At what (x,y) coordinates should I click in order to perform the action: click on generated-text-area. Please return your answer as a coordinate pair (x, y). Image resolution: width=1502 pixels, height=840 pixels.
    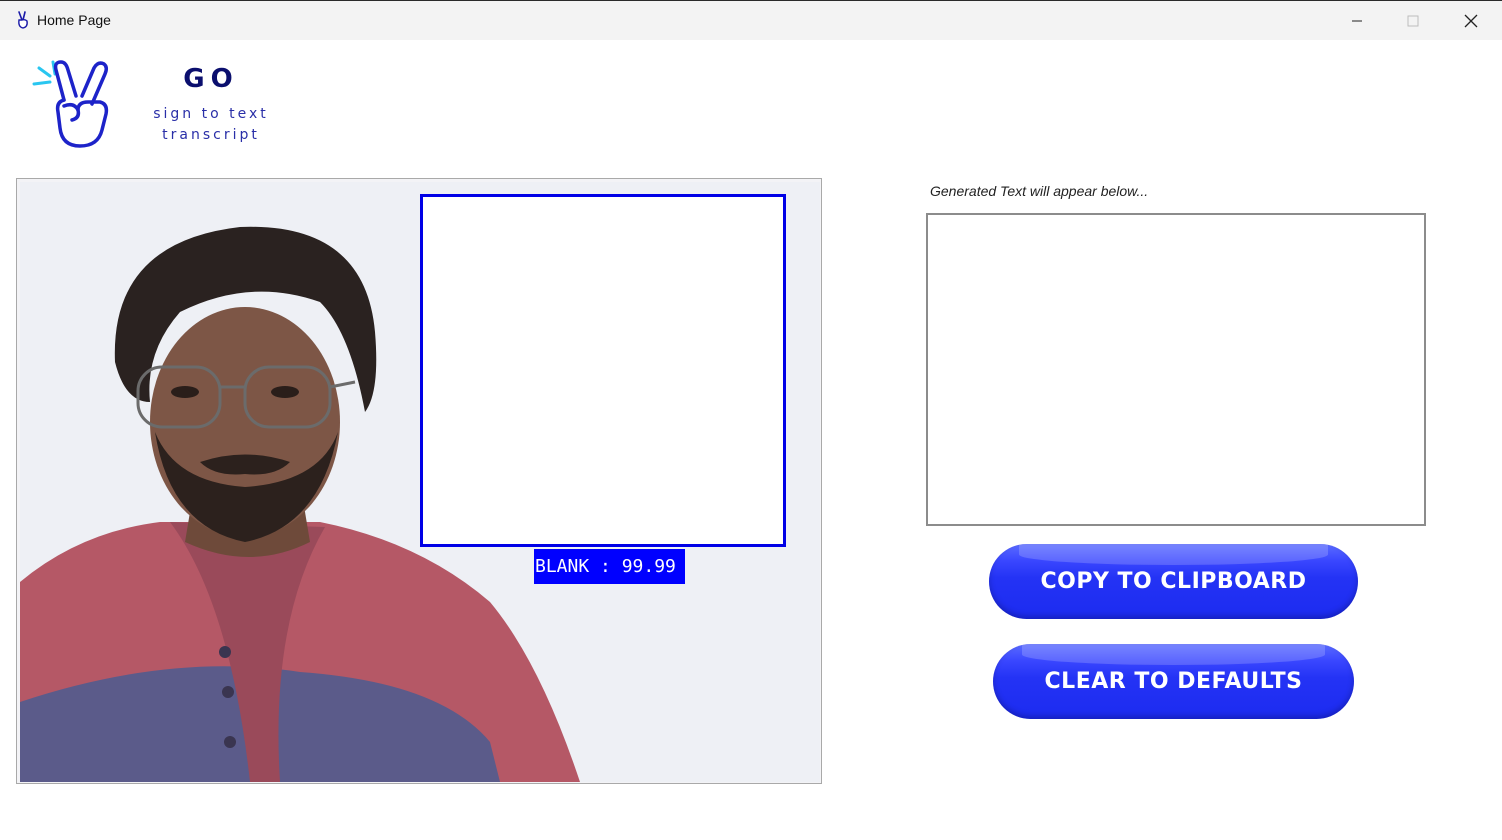
    Looking at the image, I should click on (1176, 369).